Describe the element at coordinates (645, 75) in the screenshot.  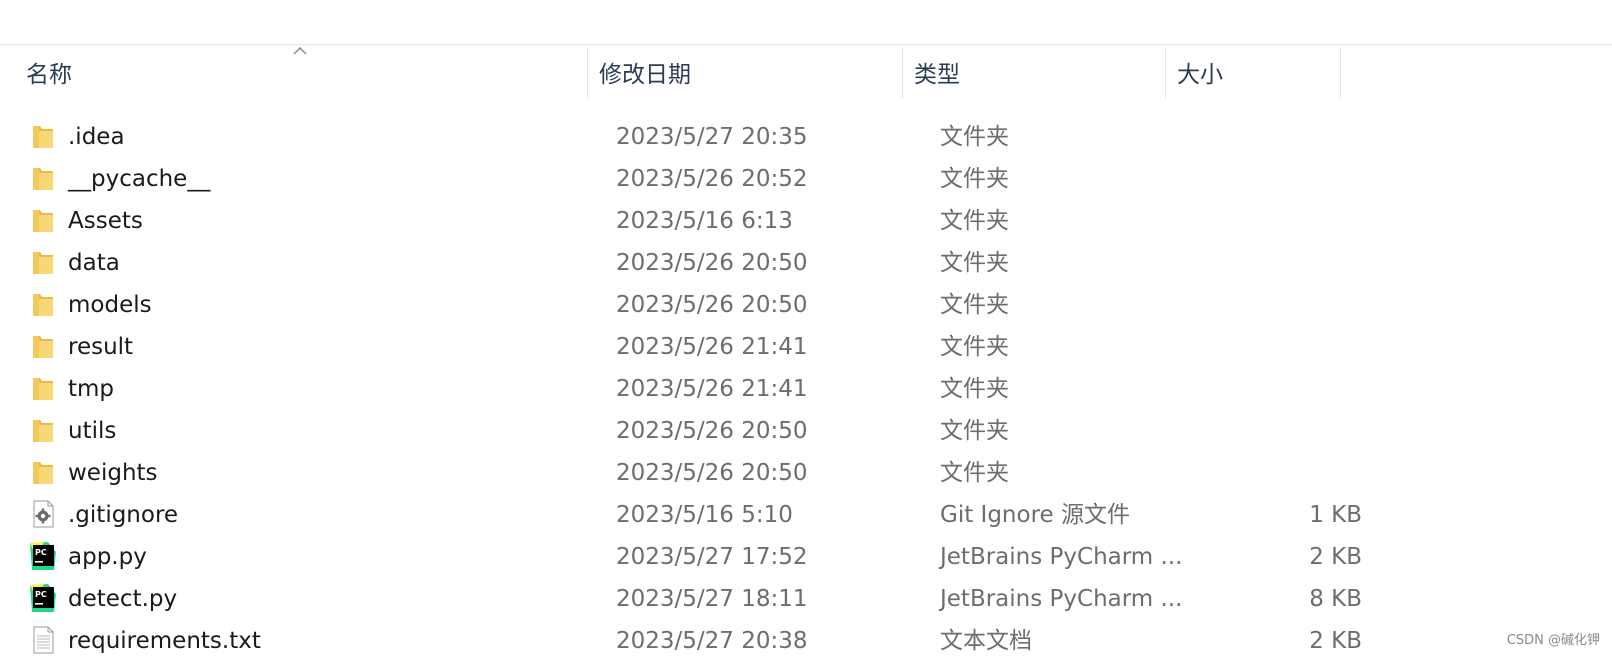
I see `column-header-modified-label: 修改日期` at that location.